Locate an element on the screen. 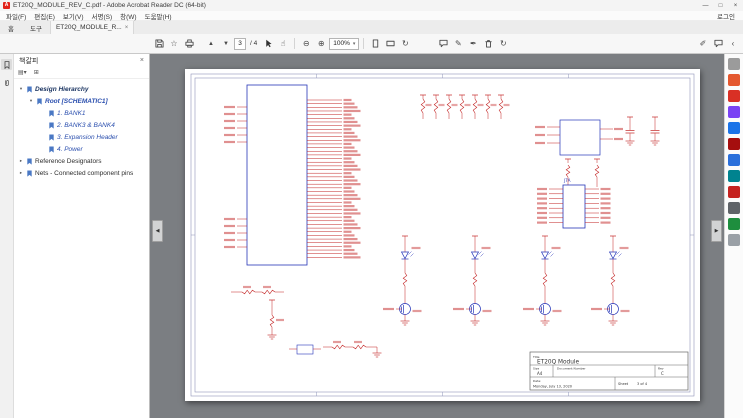 Image resolution: width=743 pixels, height=418 pixels. attachments-pane-button is located at coordinates (6, 82).